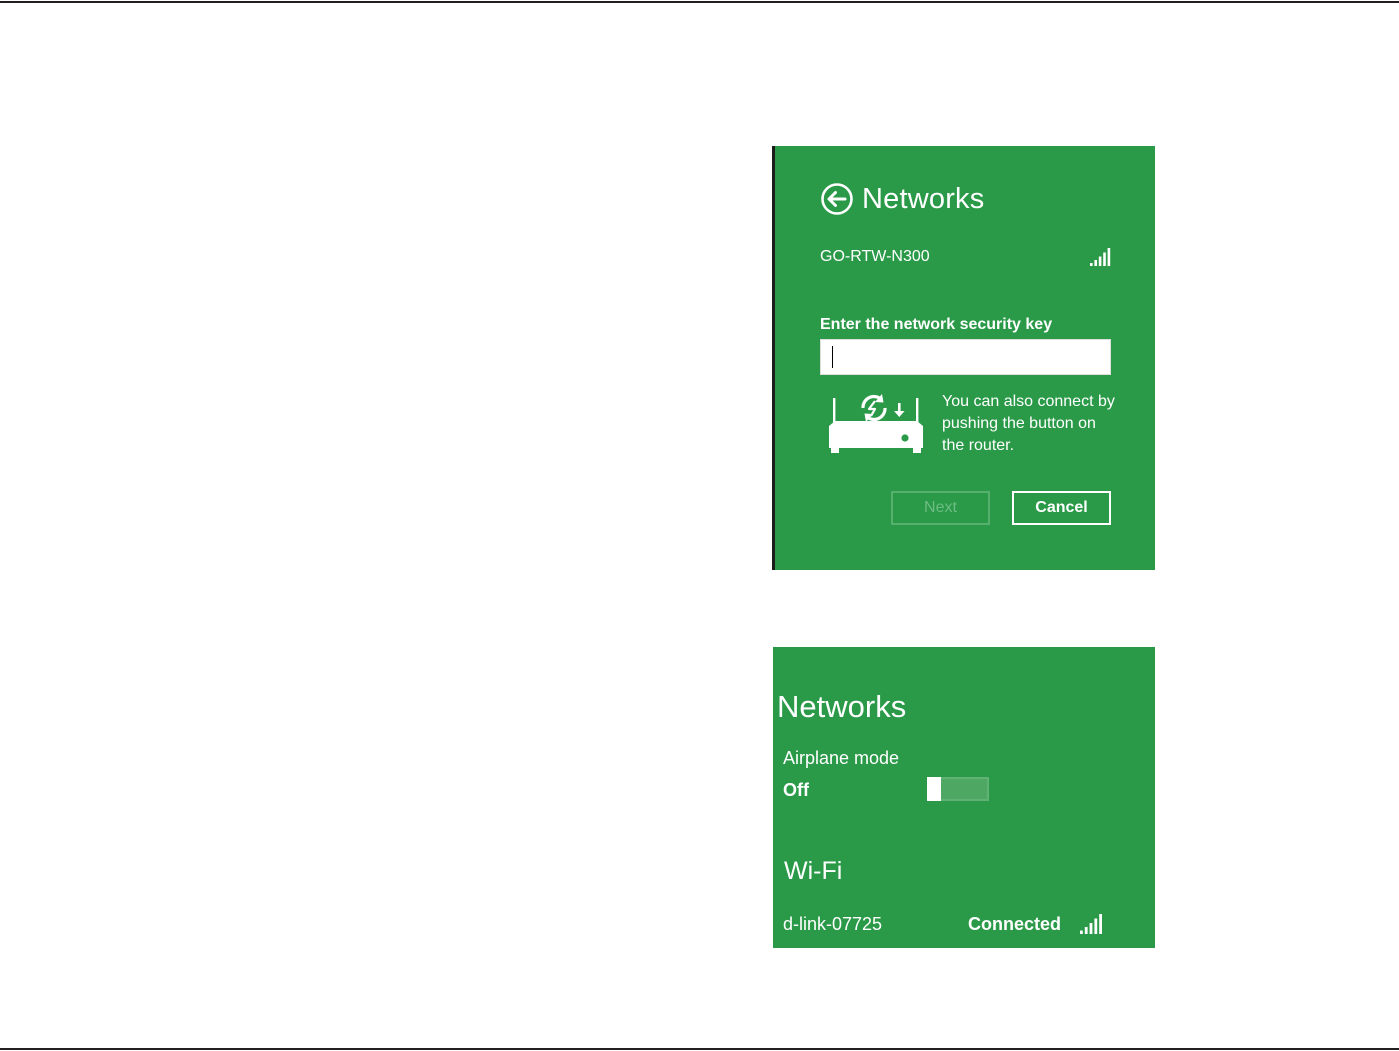 The width and height of the screenshot is (1399, 1051). I want to click on connected-network-name: d-link-07725, so click(833, 924).